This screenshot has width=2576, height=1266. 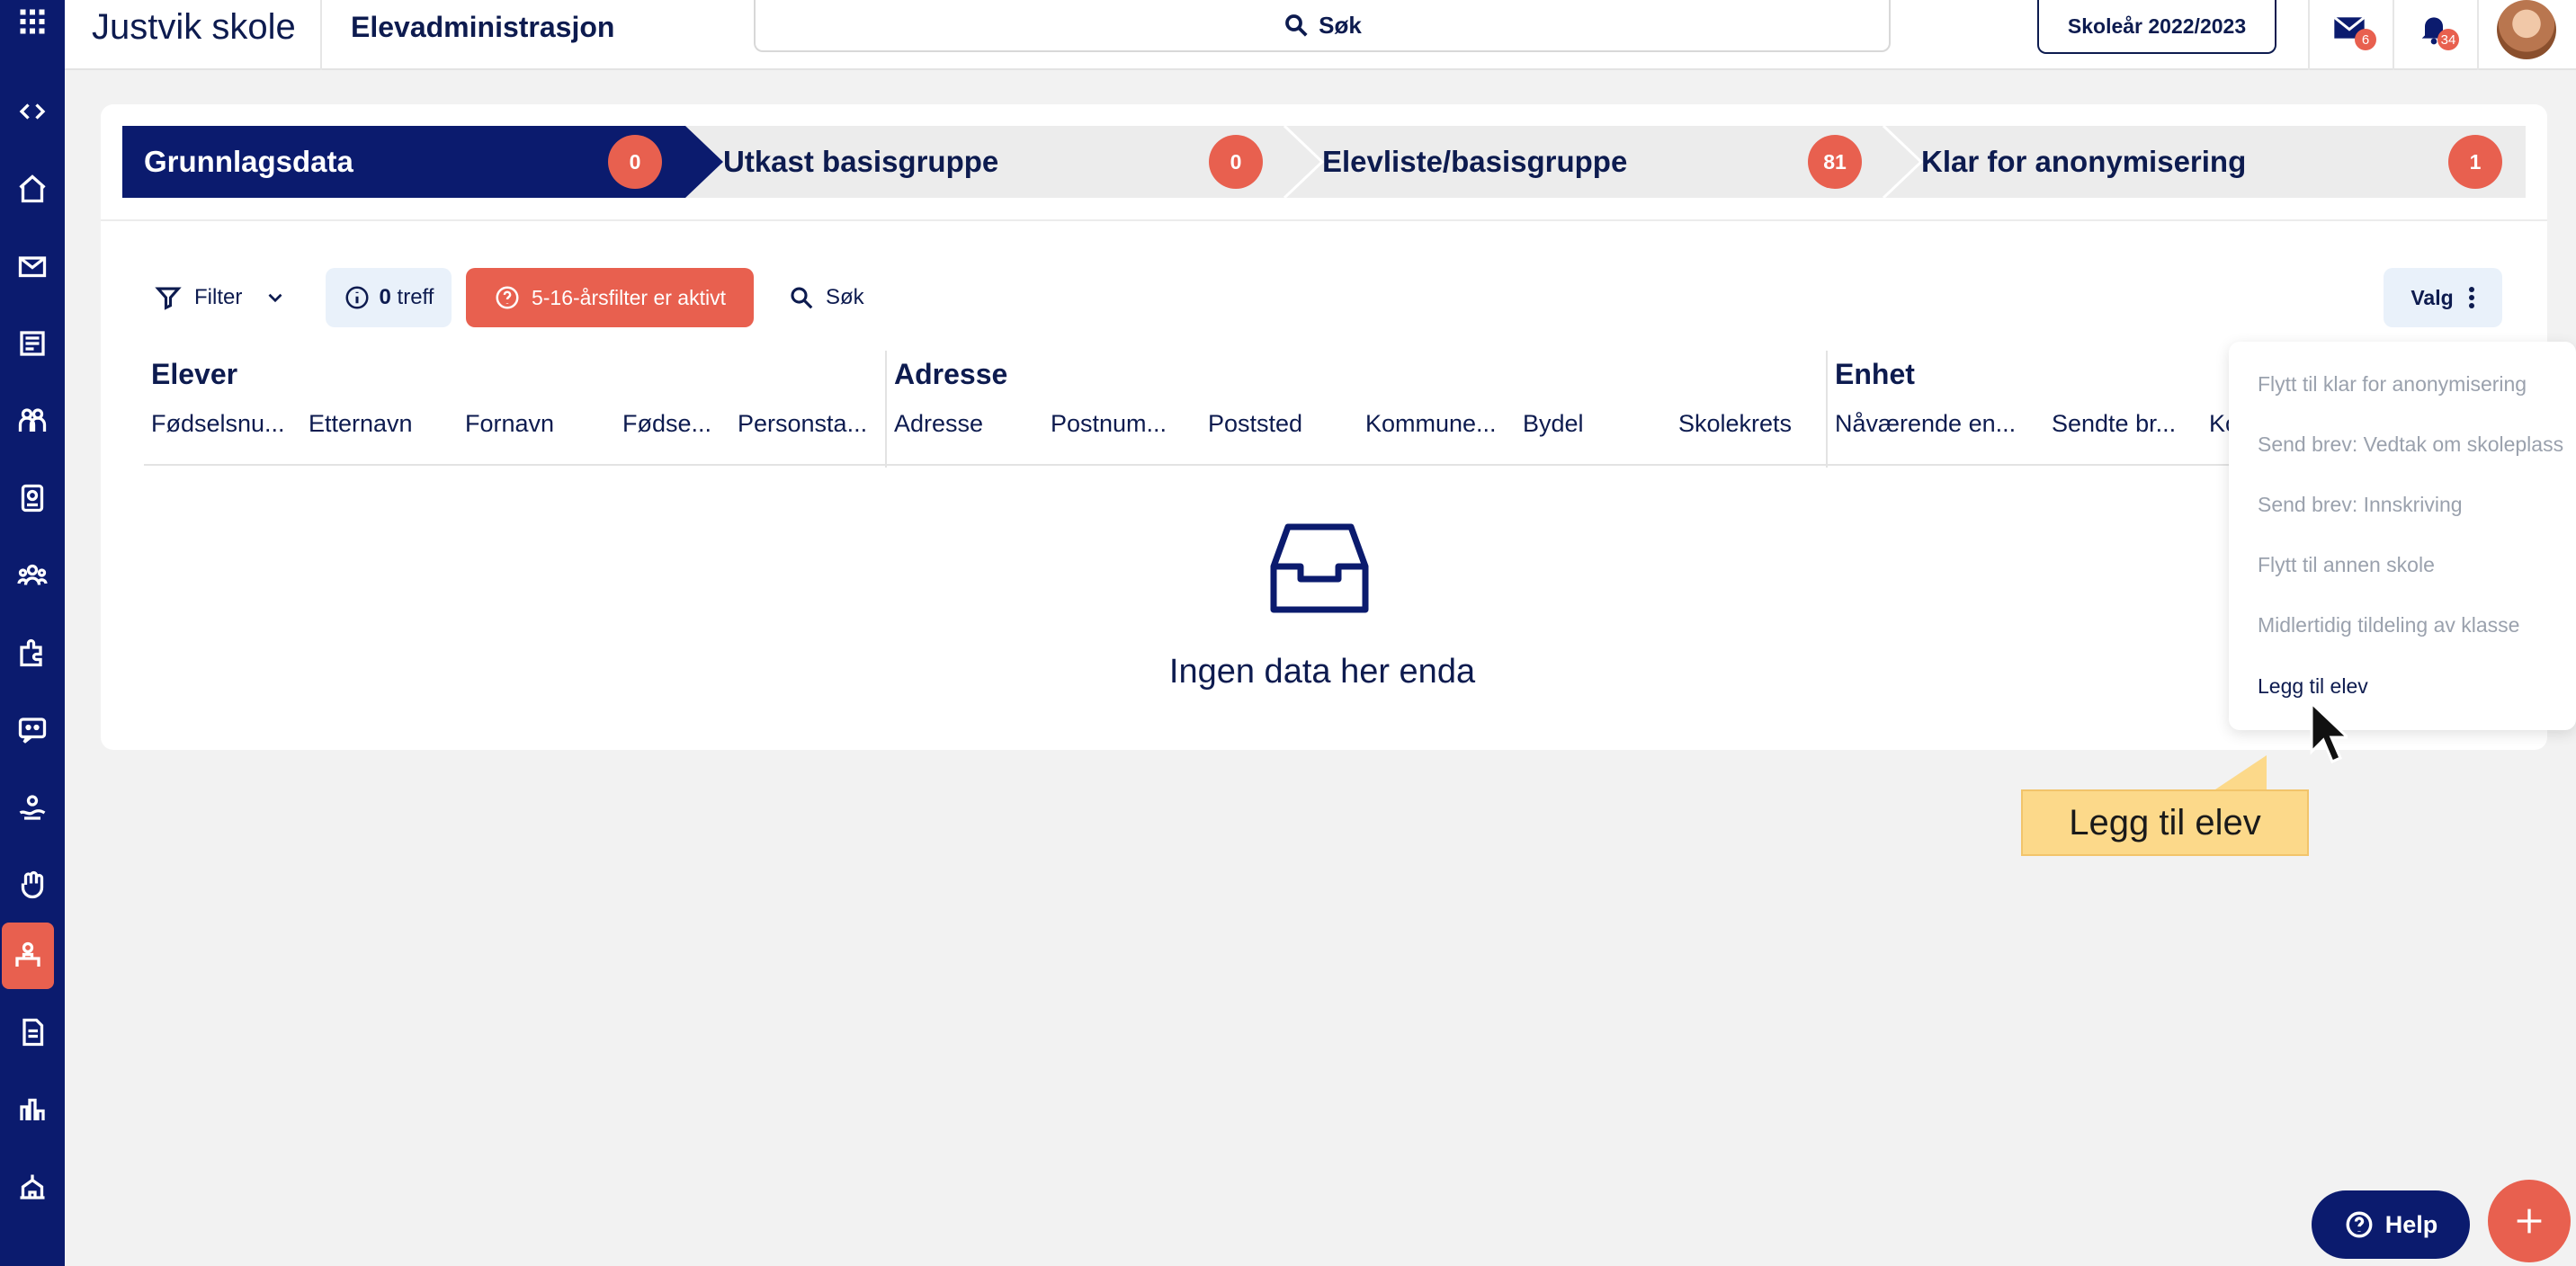 I want to click on menu-item-midlertidig-tildeling: Midlertidig tildeling av klasse, so click(x=2388, y=625).